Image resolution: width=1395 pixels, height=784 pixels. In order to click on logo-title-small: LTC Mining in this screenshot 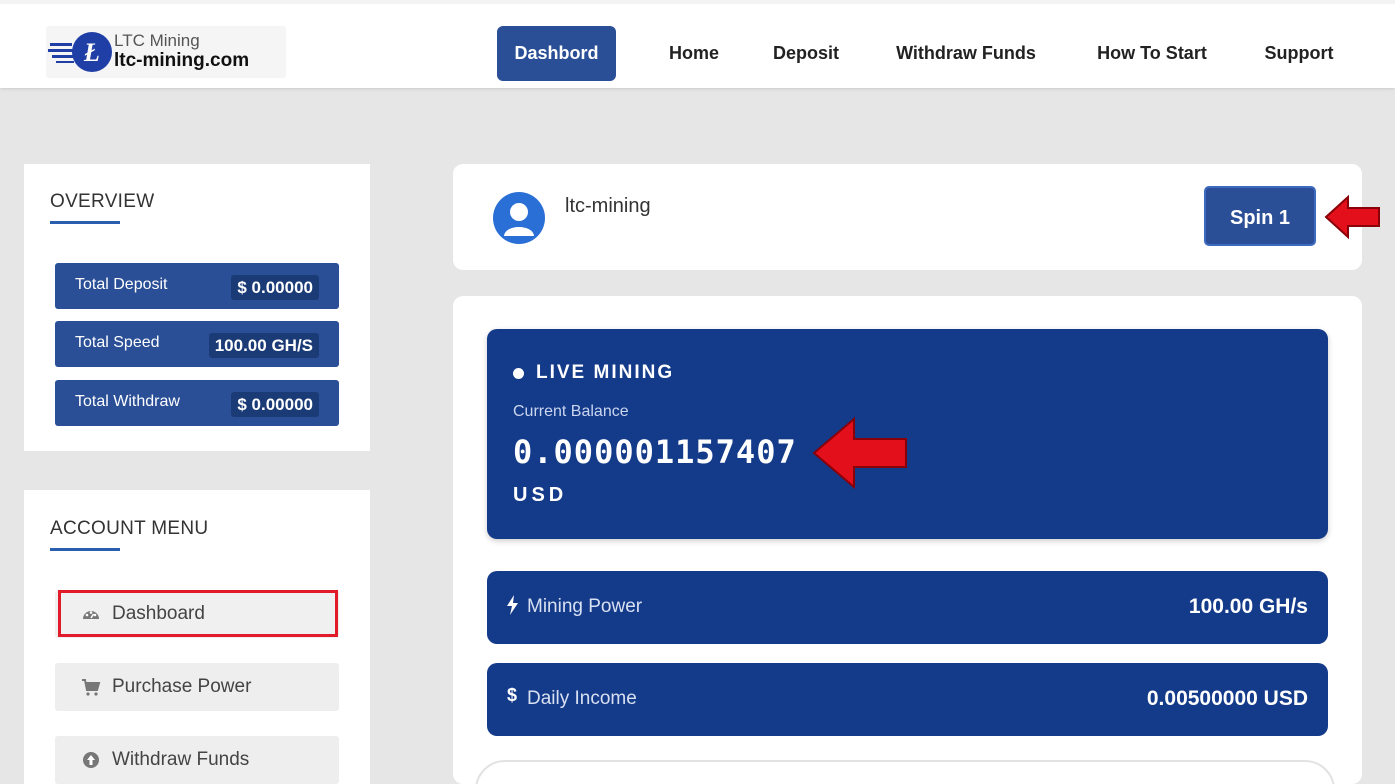, I will do `click(157, 40)`.